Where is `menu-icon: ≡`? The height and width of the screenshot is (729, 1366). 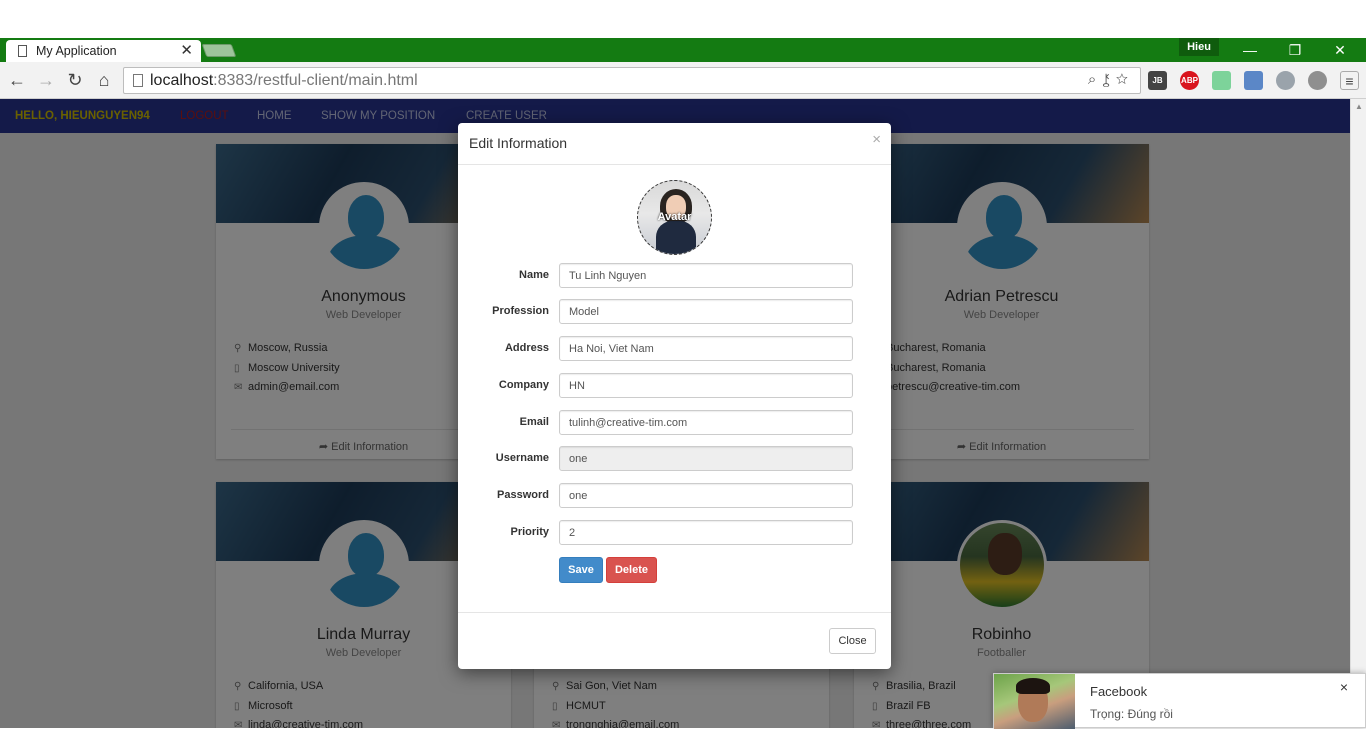 menu-icon: ≡ is located at coordinates (1349, 80).